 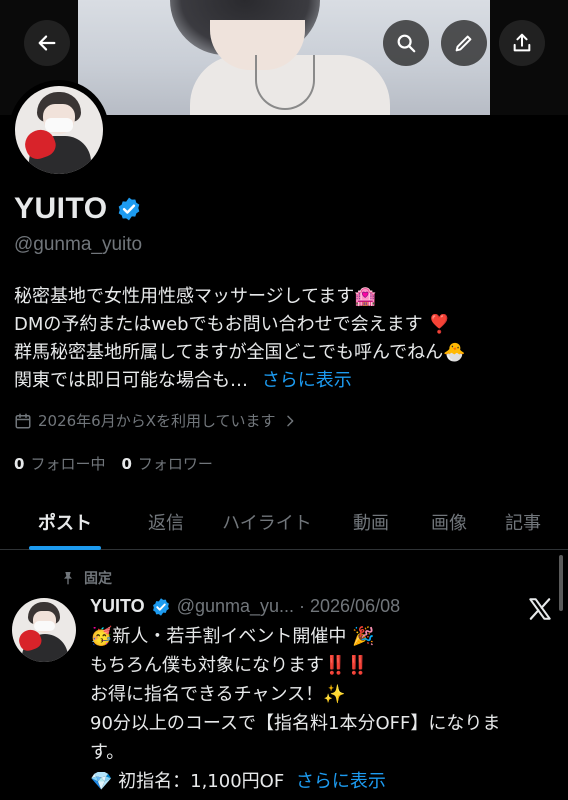 I want to click on profile-name-row: YUITO, so click(x=78, y=209).